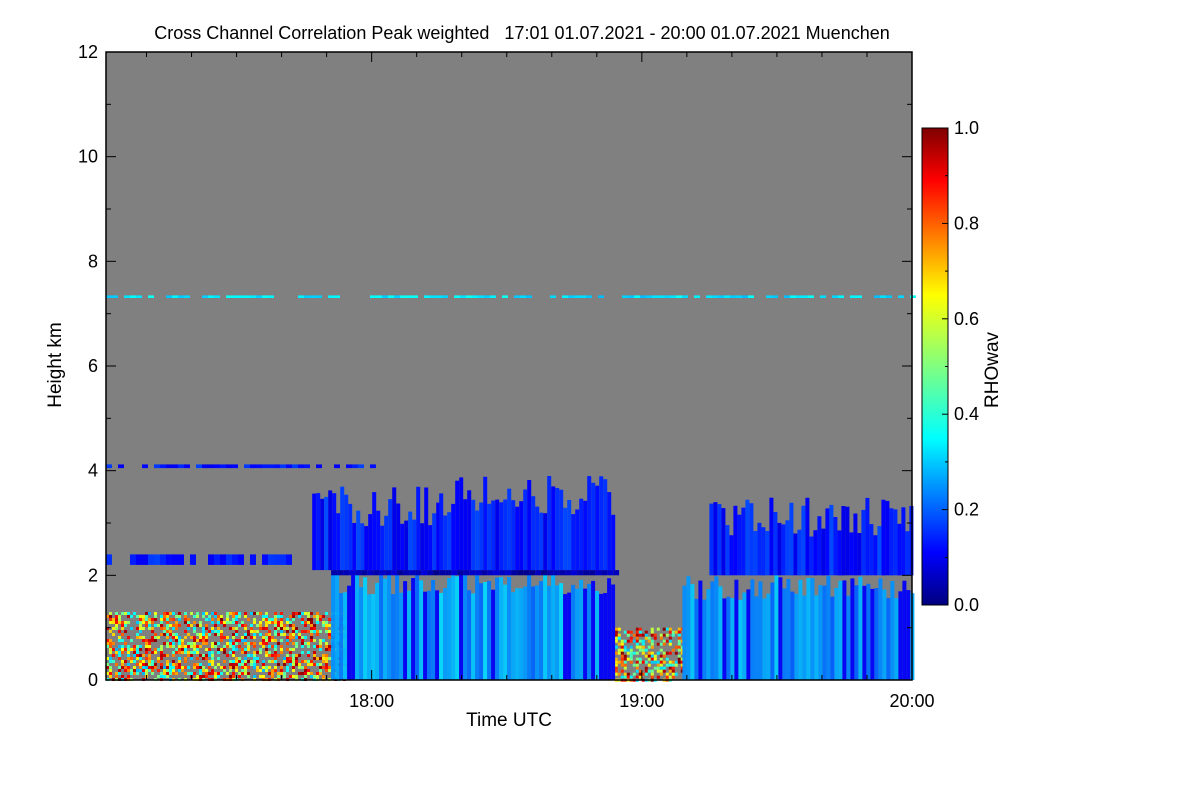  I want to click on colorbar-tick-label: 0.2, so click(966, 510).